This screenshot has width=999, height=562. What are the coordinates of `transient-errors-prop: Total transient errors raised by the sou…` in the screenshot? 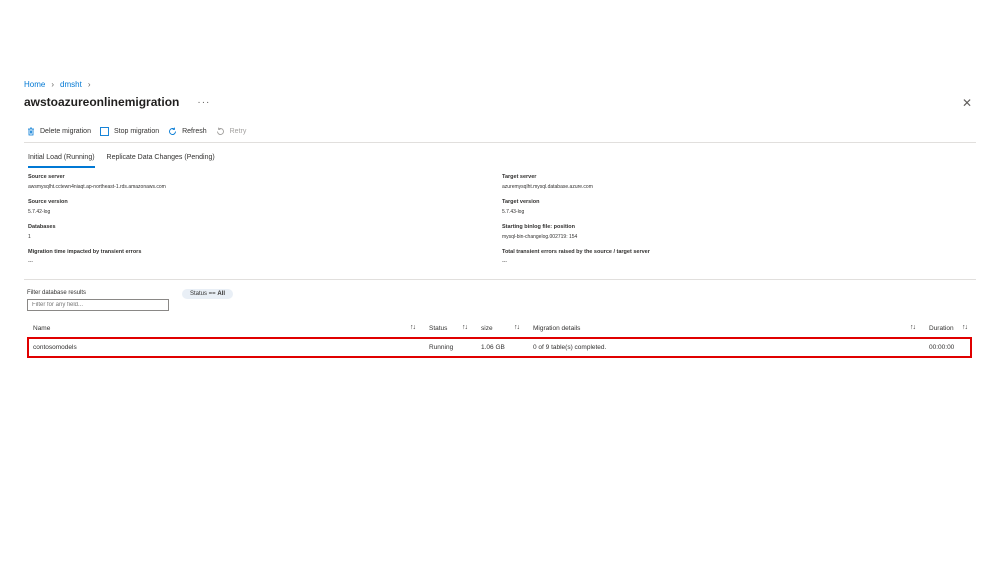 It's located at (576, 257).